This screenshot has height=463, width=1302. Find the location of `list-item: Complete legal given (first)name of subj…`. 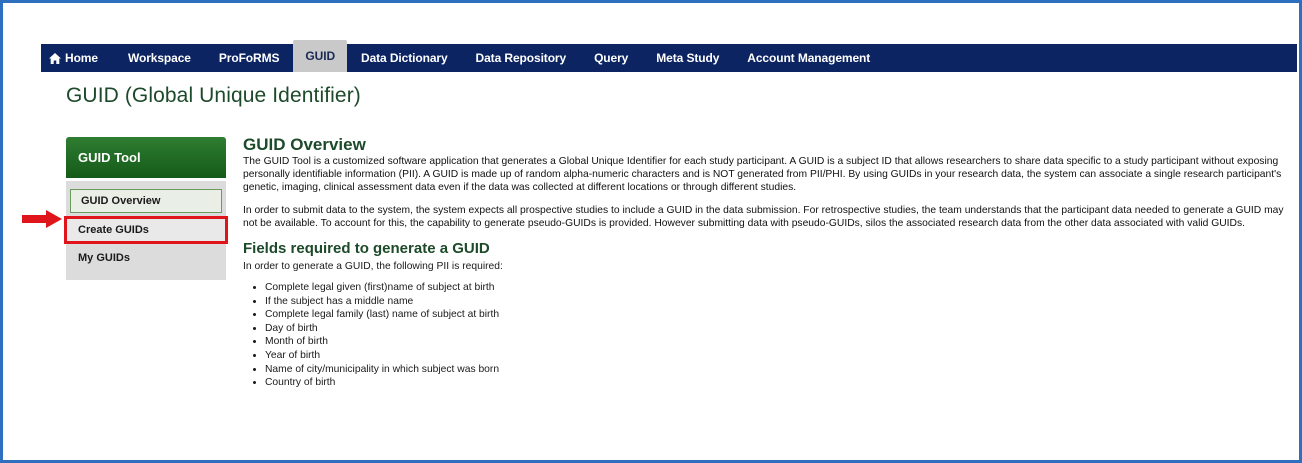

list-item: Complete legal given (first)name of subj… is located at coordinates (779, 288).